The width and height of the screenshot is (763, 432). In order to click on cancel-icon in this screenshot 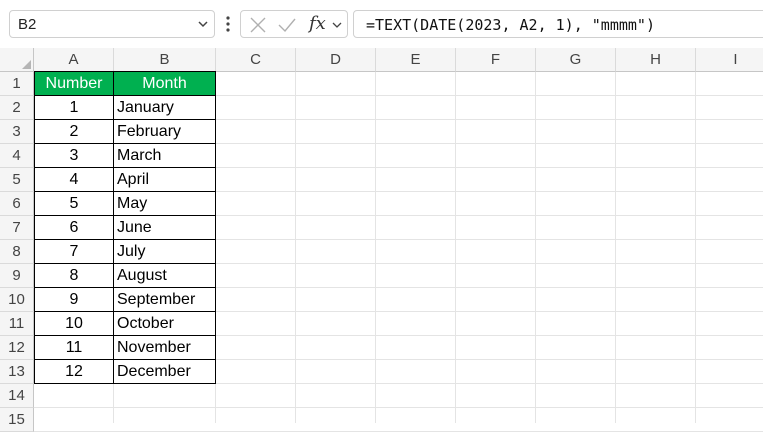, I will do `click(258, 25)`.